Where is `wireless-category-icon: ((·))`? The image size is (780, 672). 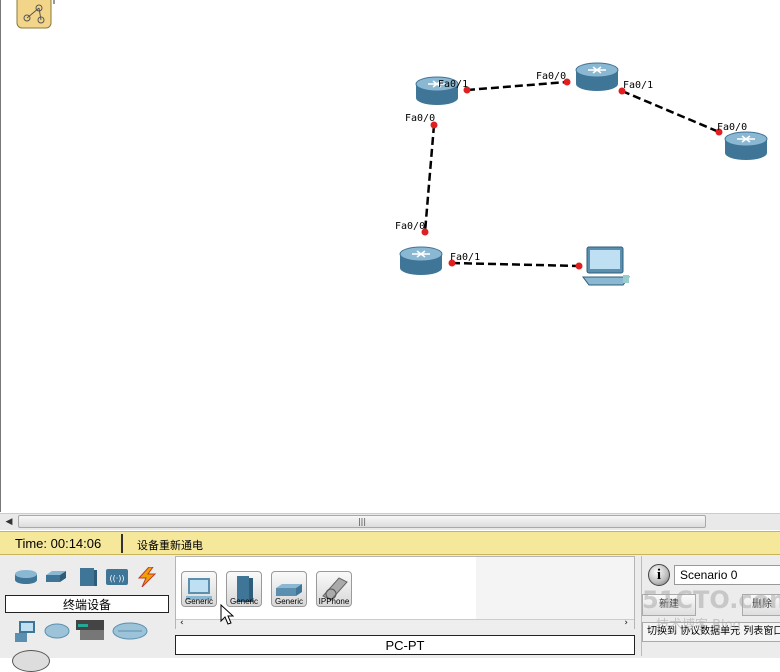 wireless-category-icon: ((·)) is located at coordinates (117, 577).